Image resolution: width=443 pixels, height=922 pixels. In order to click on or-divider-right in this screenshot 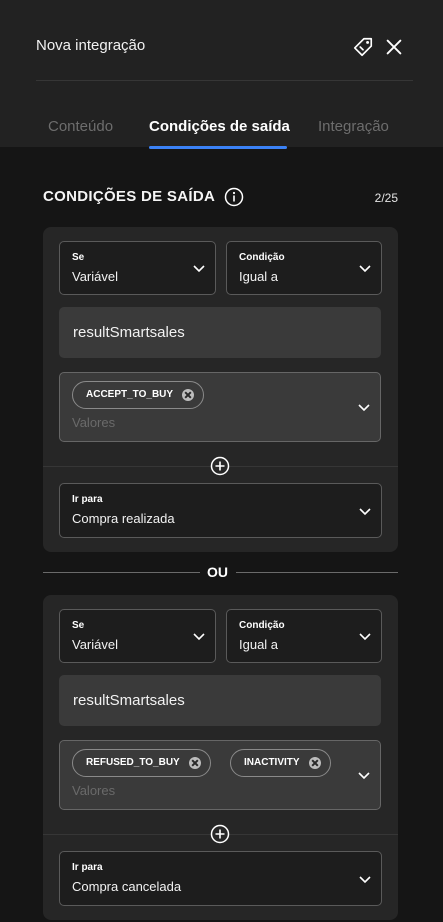, I will do `click(317, 572)`.